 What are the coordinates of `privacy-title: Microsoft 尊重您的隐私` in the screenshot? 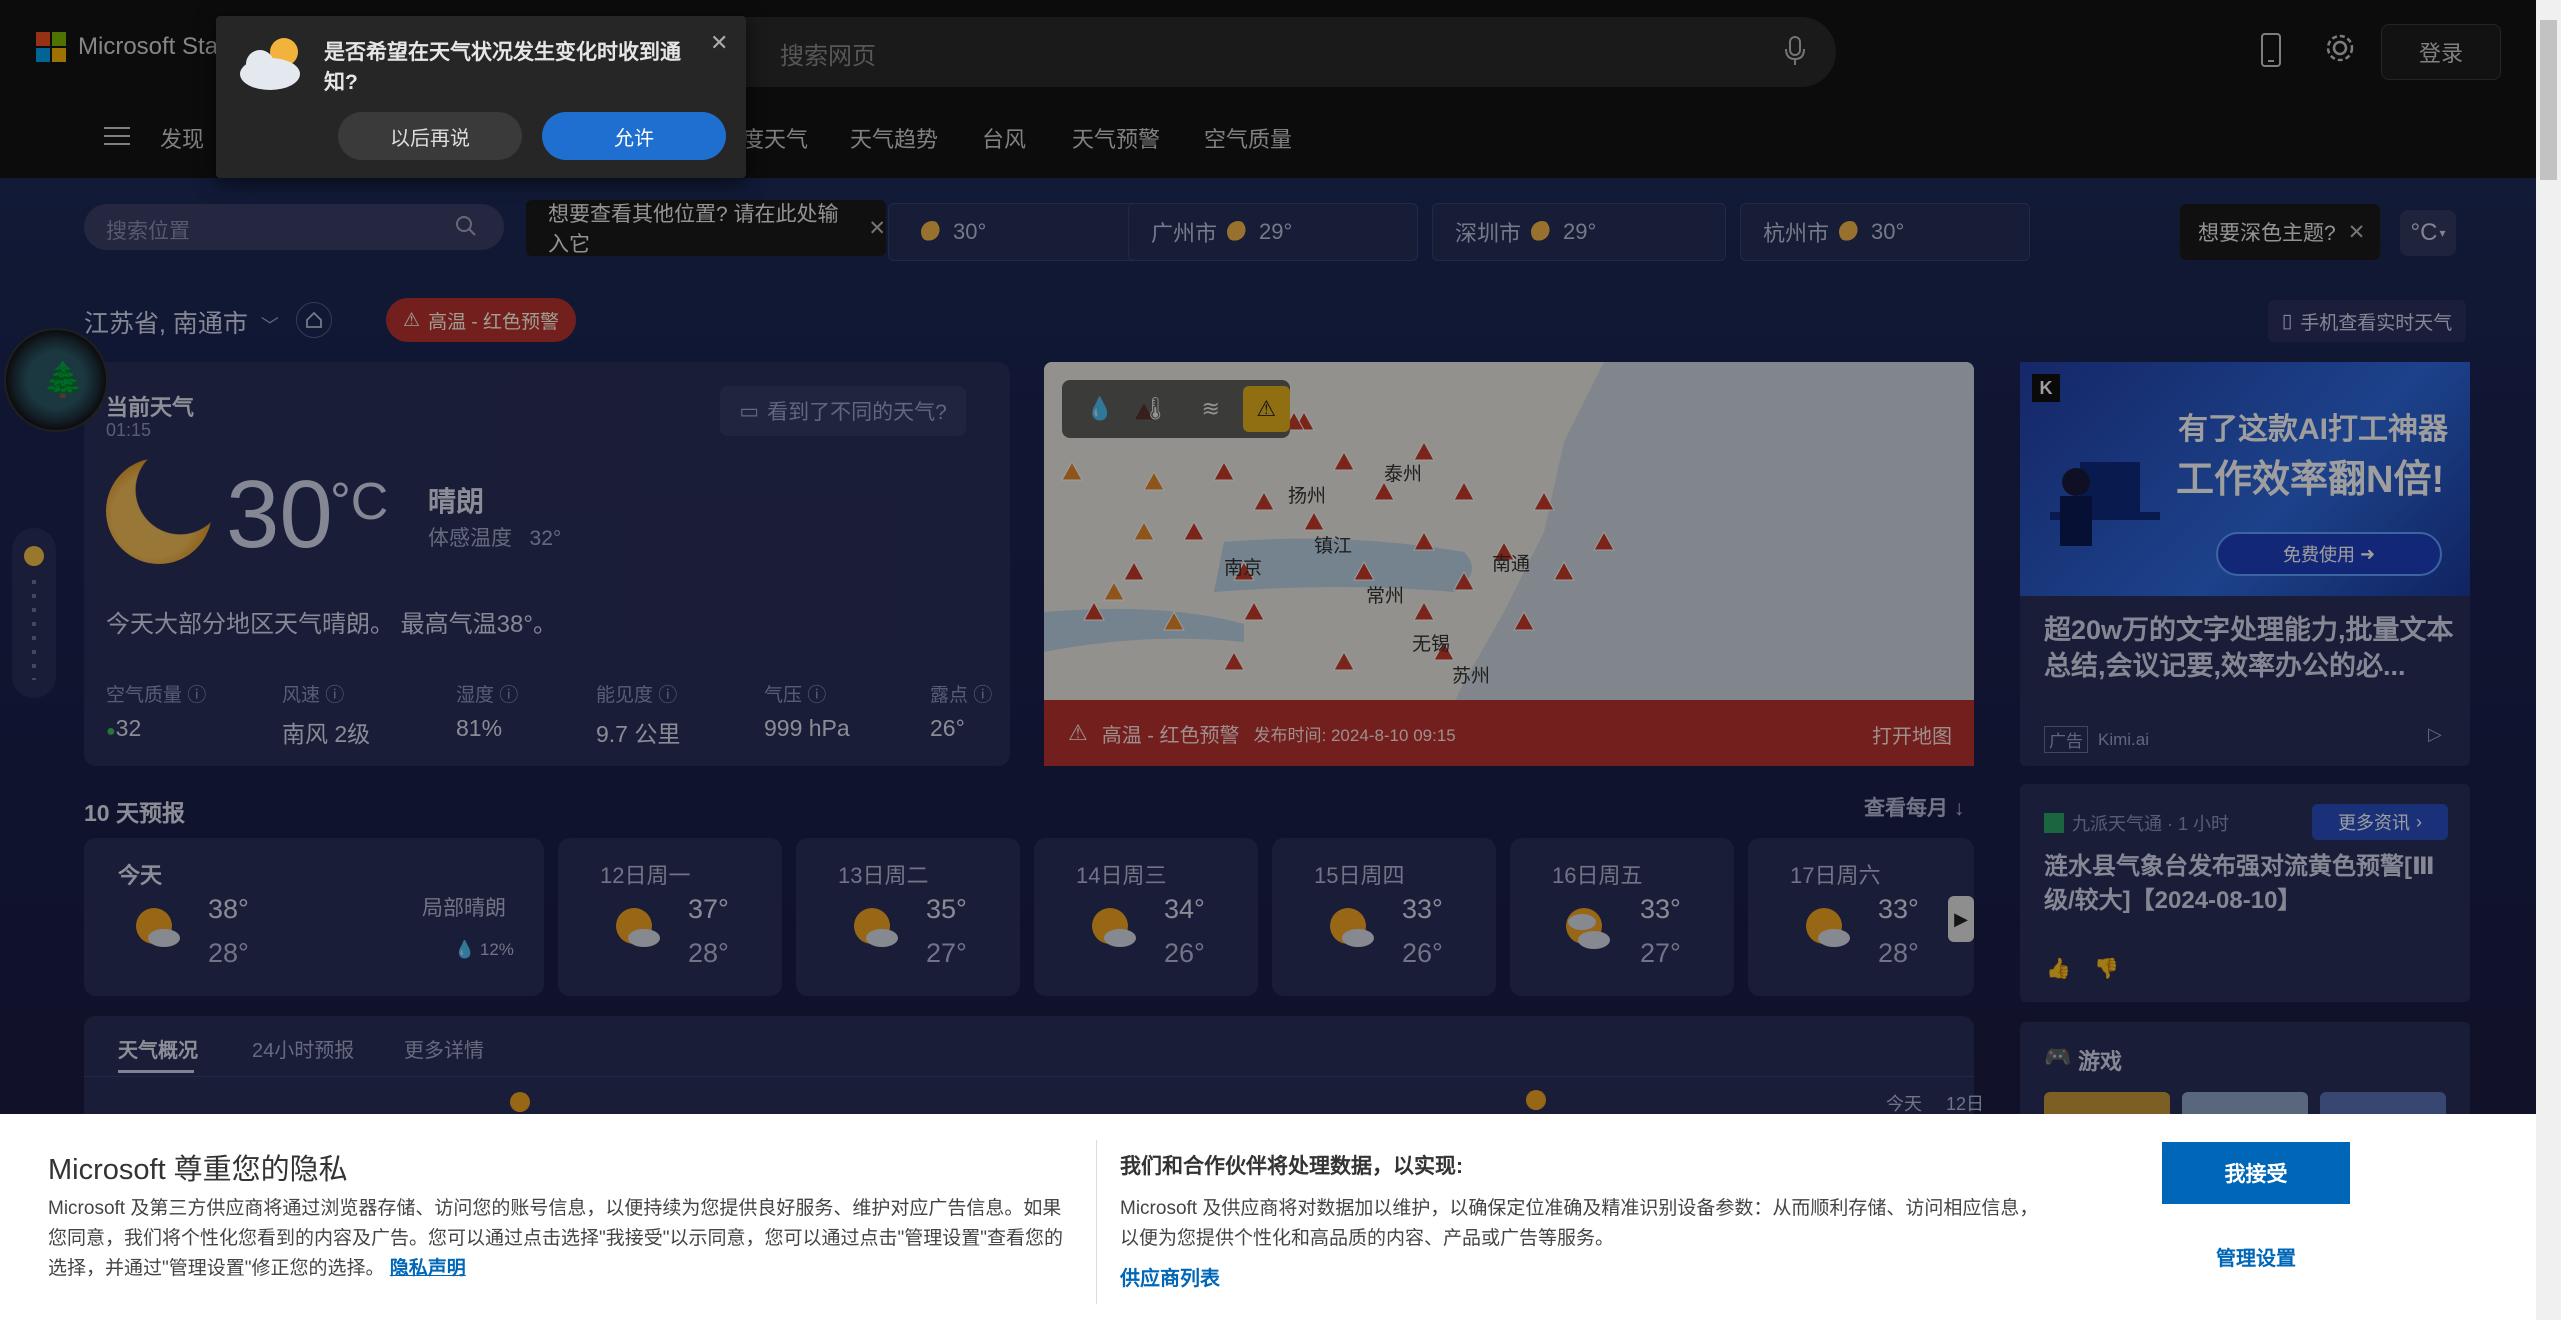 It's located at (198, 1170).